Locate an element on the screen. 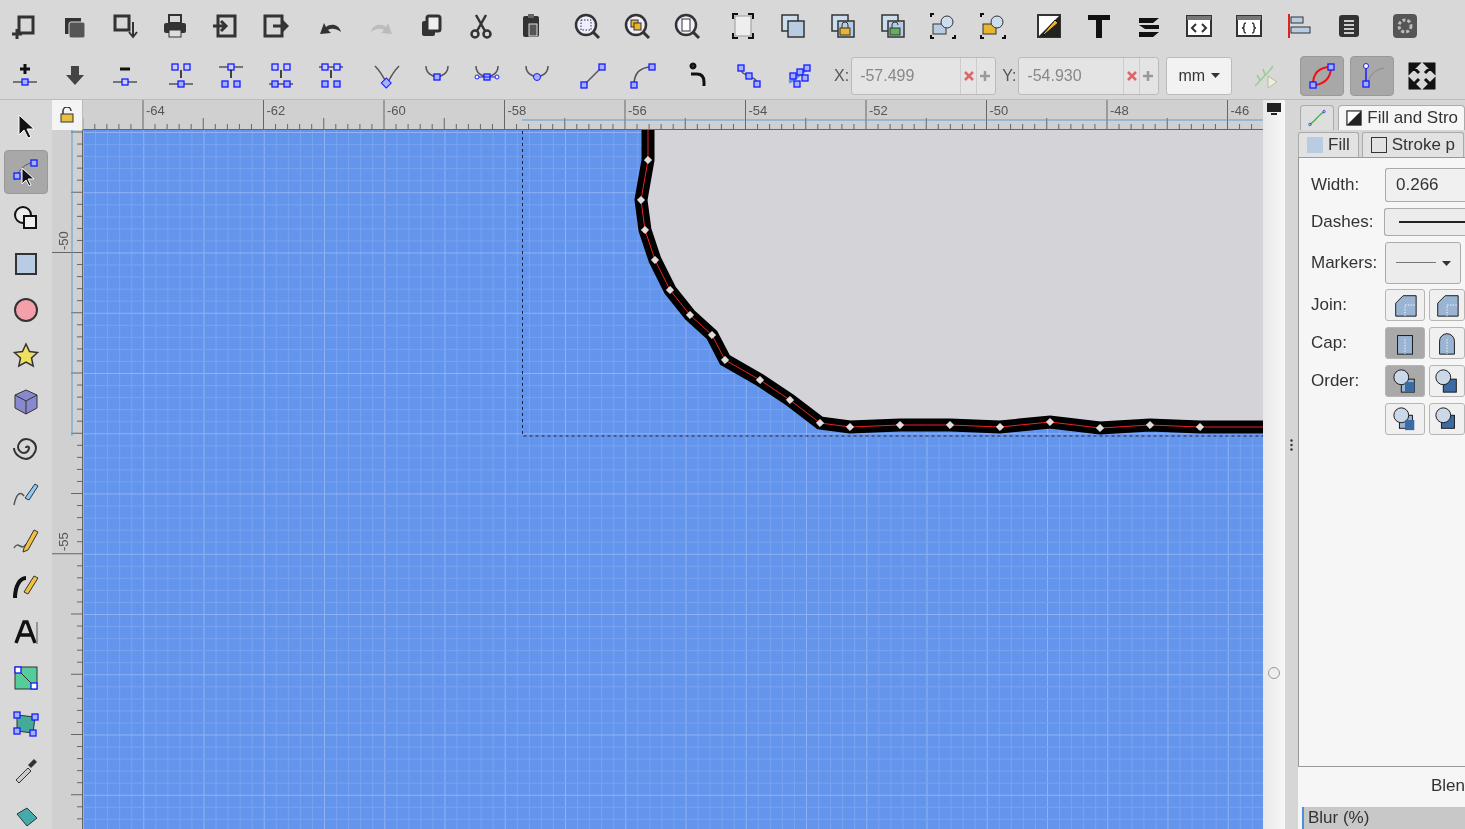  xml-editor-icon is located at coordinates (1199, 26).